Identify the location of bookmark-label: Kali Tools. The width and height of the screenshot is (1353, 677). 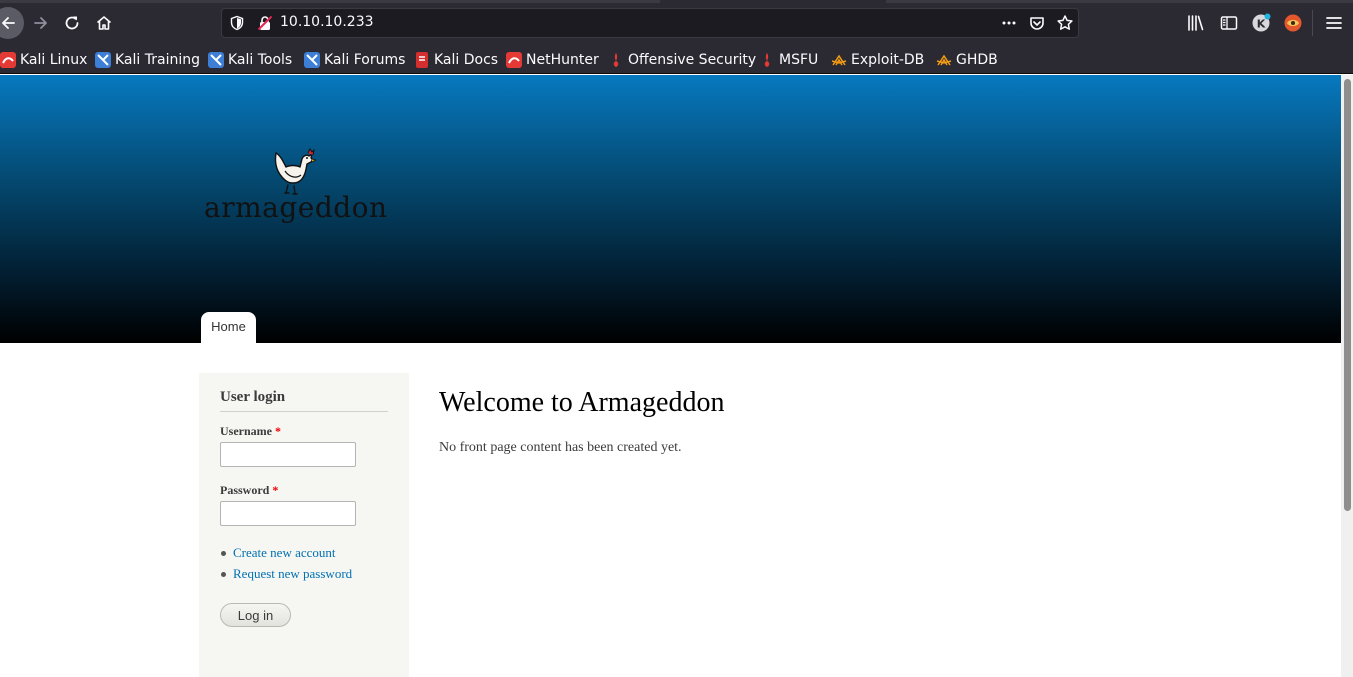
(260, 60).